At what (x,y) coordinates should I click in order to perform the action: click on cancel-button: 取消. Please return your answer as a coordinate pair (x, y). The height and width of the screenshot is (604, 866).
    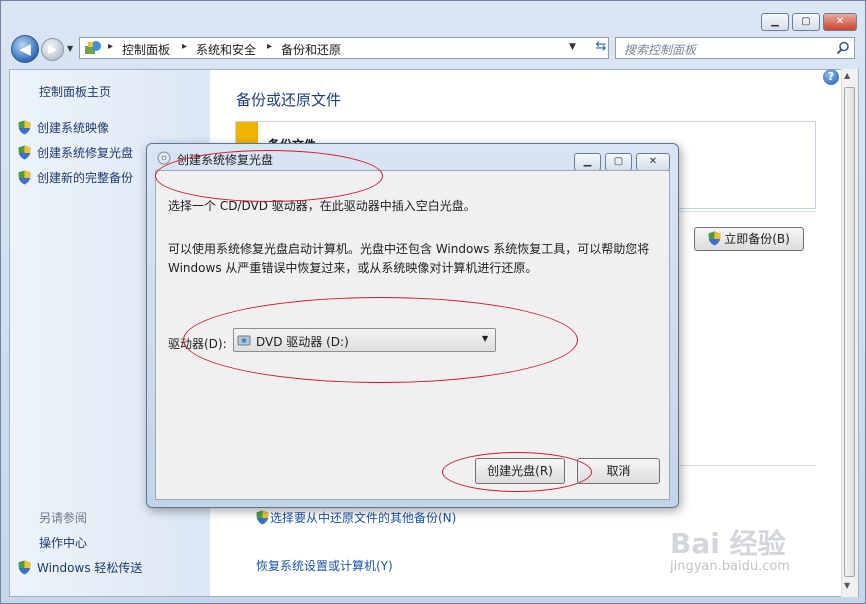
    Looking at the image, I should click on (618, 471).